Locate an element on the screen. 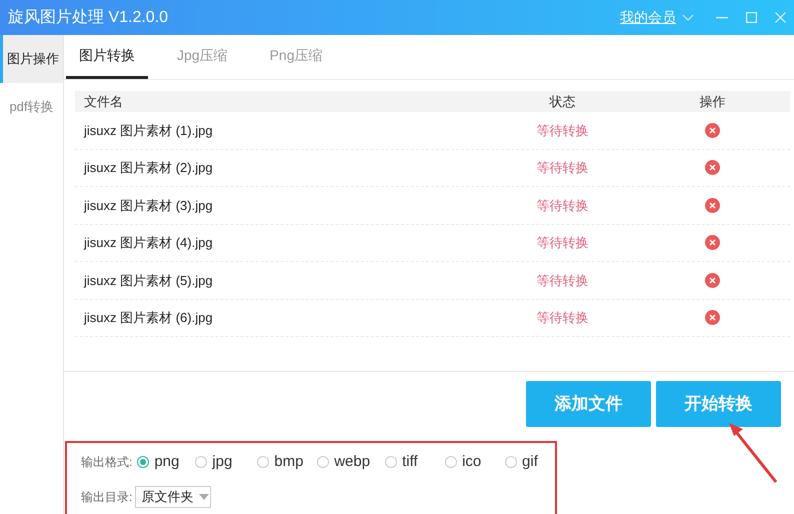  file-name: jisuxz 图片素材 (2).jpg is located at coordinates (148, 168).